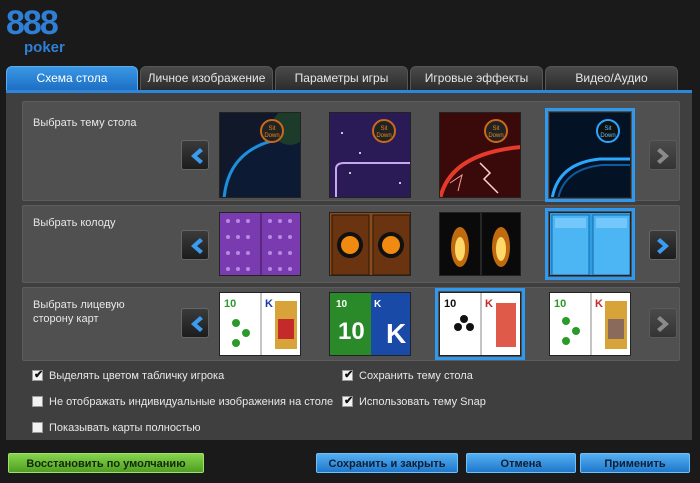 Image resolution: width=700 pixels, height=483 pixels. I want to click on deck-3-image, so click(480, 244).